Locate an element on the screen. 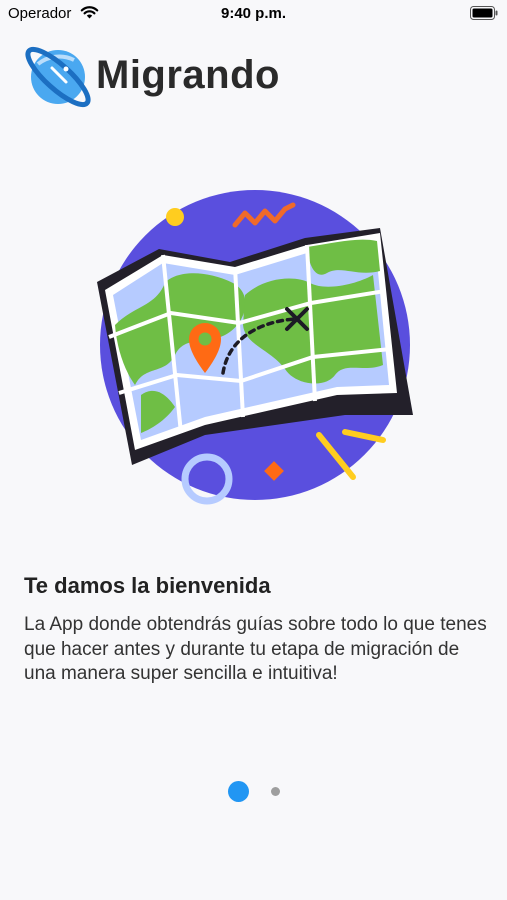  welcome-title: Te damos la bienvenida is located at coordinates (147, 585).